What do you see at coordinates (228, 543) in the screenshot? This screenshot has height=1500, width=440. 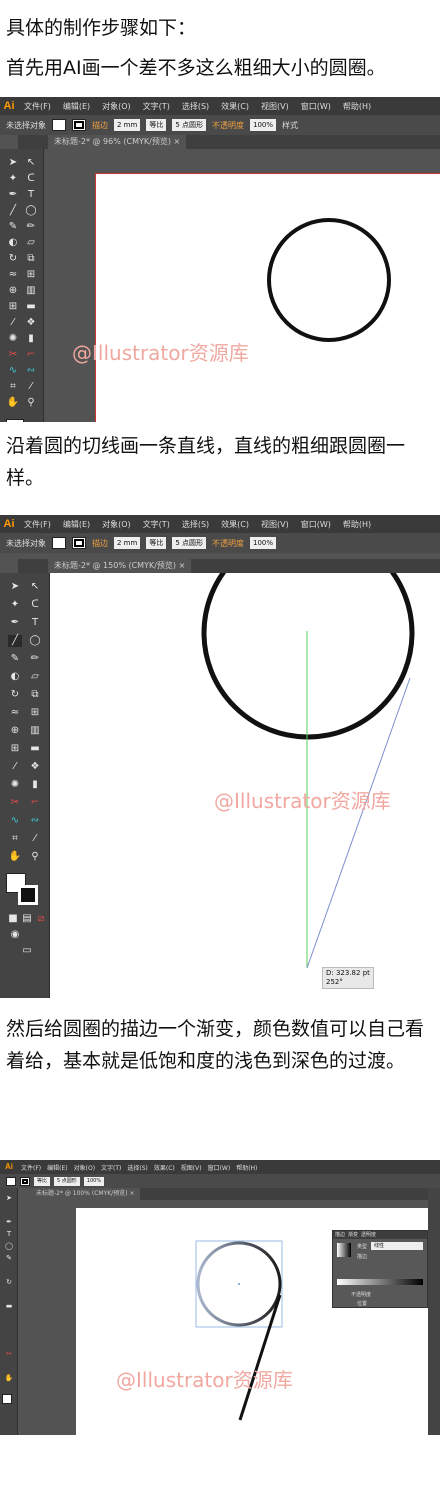 I see `opacity-label: 不透明度` at bounding box center [228, 543].